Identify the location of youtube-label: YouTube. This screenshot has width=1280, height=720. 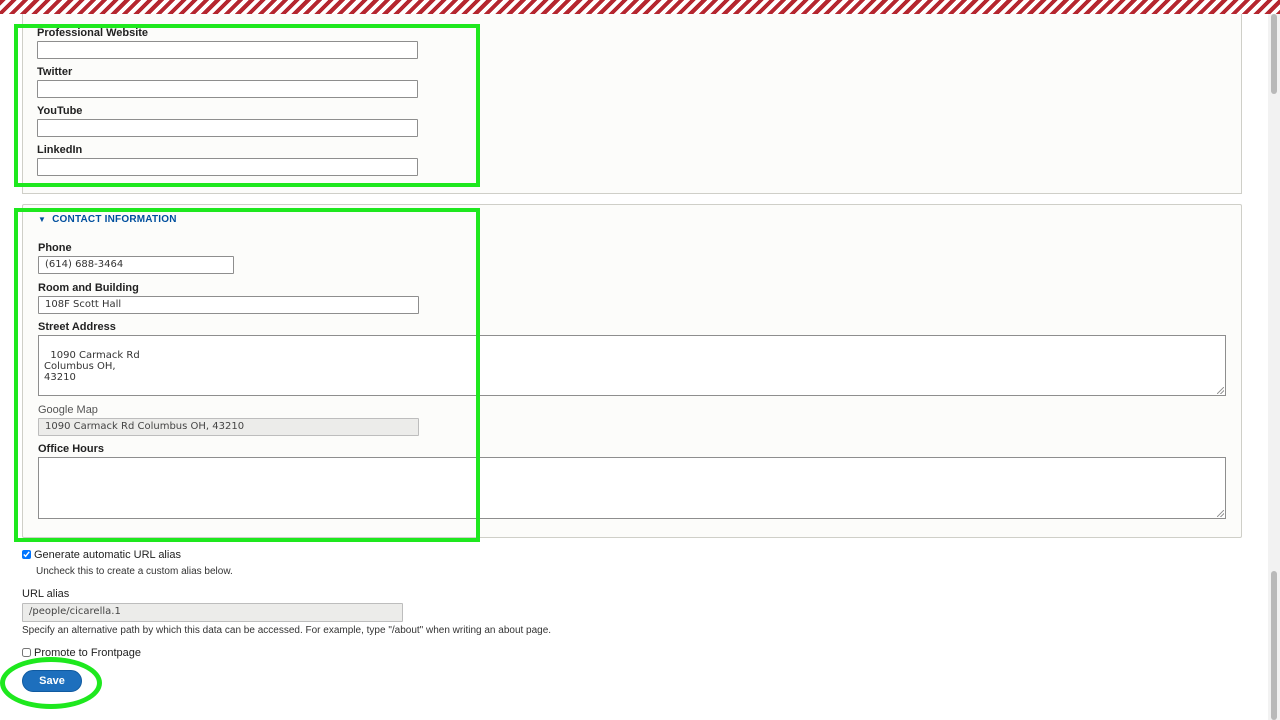
(60, 111).